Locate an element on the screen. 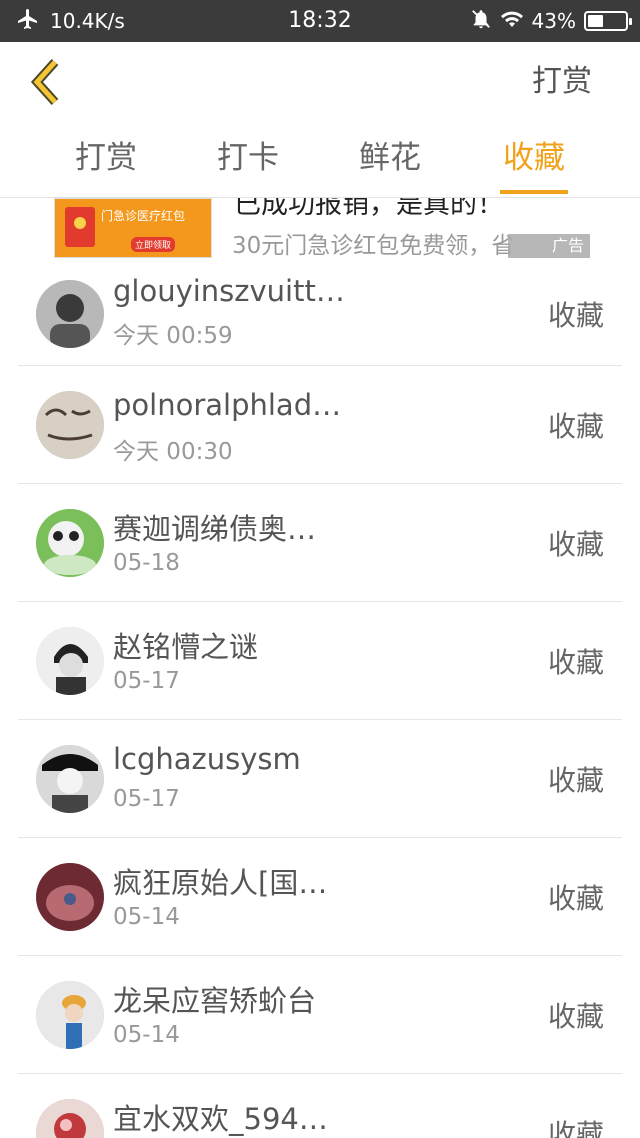 Image resolution: width=640 pixels, height=1138 pixels. timestamp: 今天 00:59 is located at coordinates (173, 336).